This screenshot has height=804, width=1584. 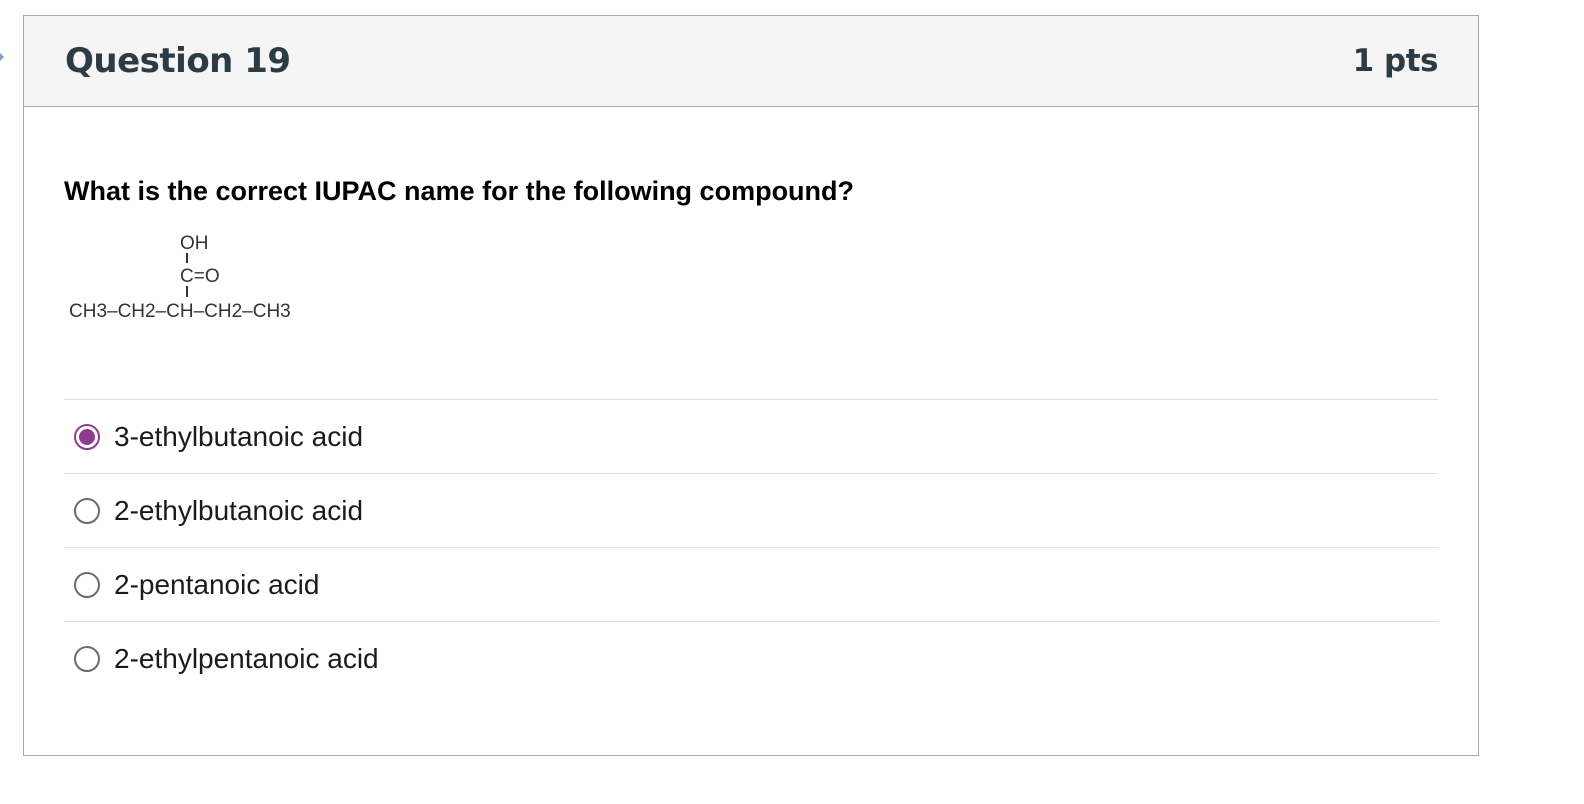 I want to click on structure-co-label: C=O, so click(x=200, y=276).